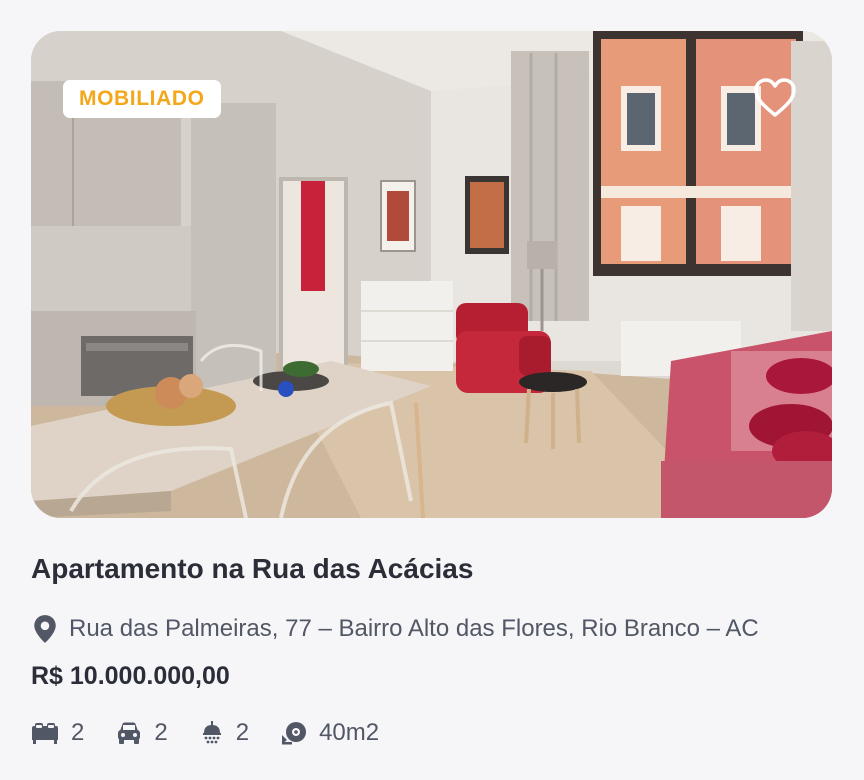 The height and width of the screenshot is (780, 864). I want to click on bedrooms-count: 2, so click(78, 732).